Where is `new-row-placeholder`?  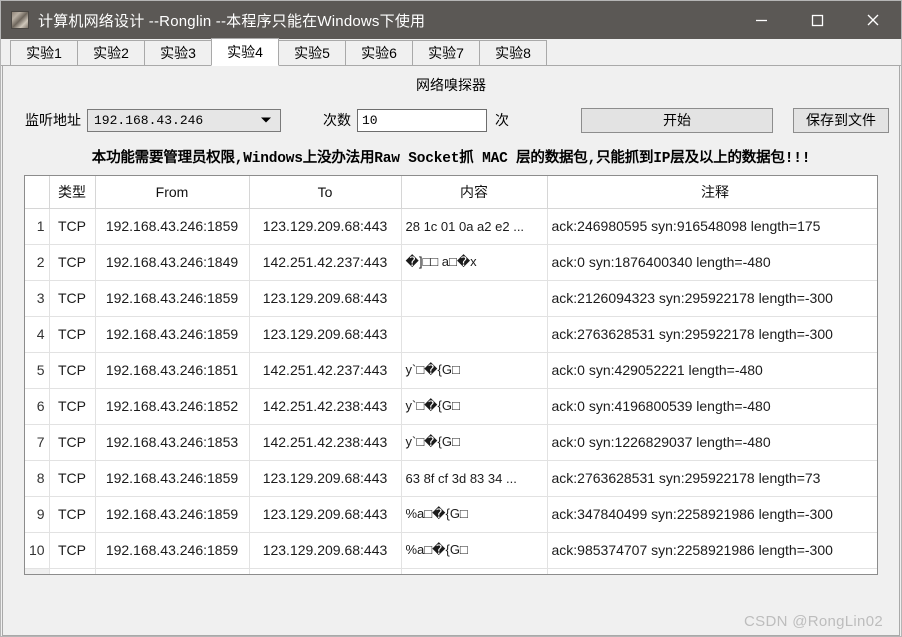 new-row-placeholder is located at coordinates (451, 571).